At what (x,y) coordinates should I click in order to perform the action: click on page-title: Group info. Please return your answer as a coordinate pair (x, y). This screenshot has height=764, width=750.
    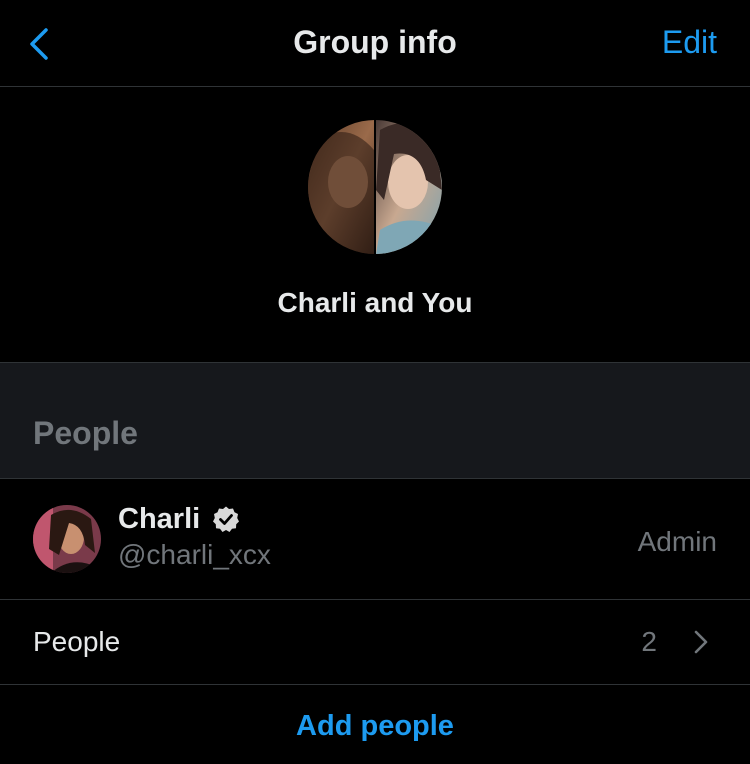
    Looking at the image, I should click on (375, 42).